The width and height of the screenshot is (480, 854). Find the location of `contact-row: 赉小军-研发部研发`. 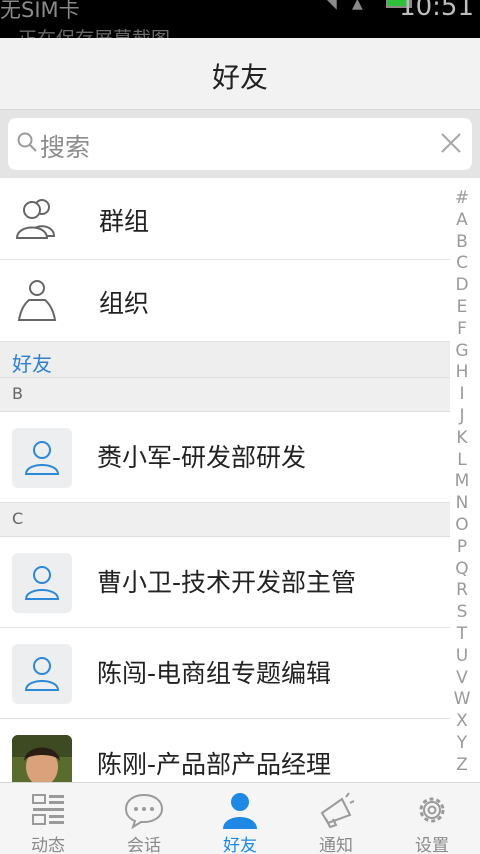

contact-row: 赉小军-研发部研发 is located at coordinates (225, 457).